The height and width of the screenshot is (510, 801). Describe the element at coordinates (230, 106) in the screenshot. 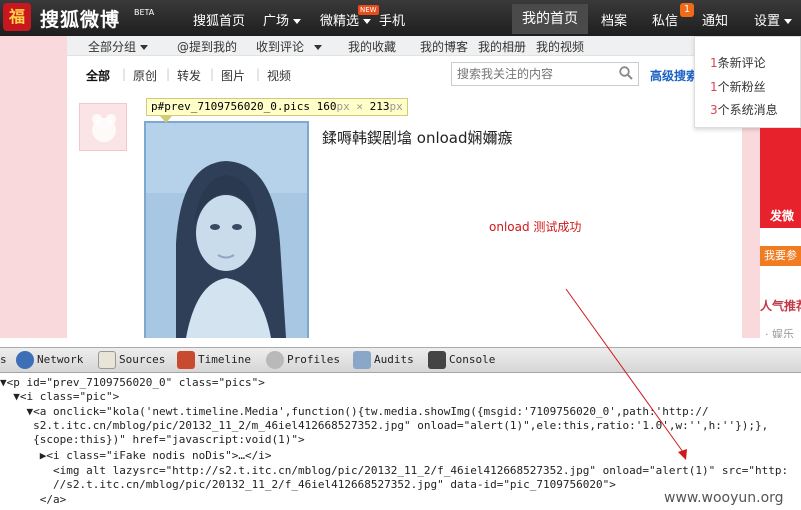

I see `tooltip-selector: p#prev_7109756020_0.pics` at that location.